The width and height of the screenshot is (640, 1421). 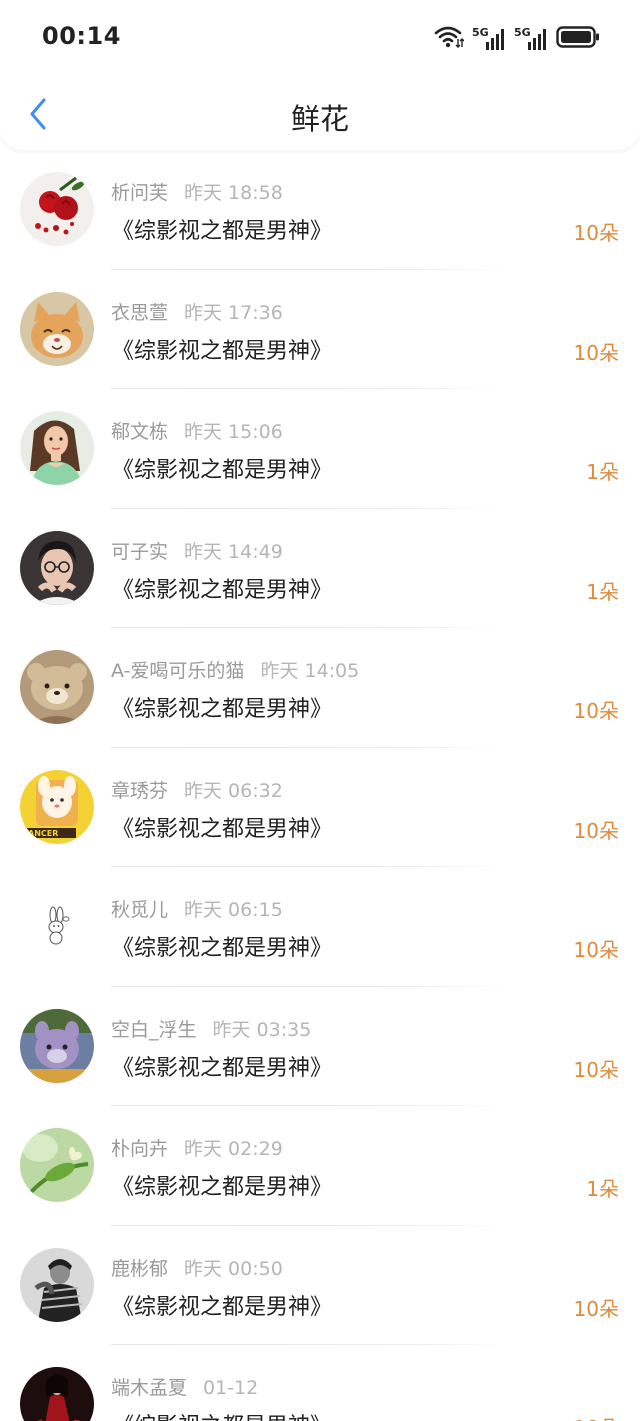 What do you see at coordinates (233, 1149) in the screenshot?
I see `send-time: 昨天 02:29` at bounding box center [233, 1149].